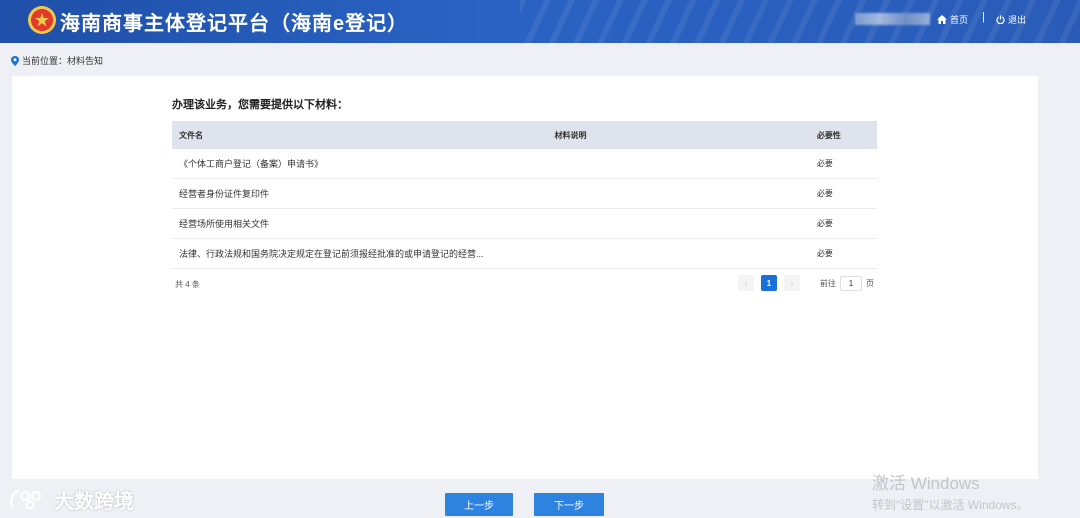  What do you see at coordinates (63, 61) in the screenshot?
I see `breadcrumb-text: 当前位置：材料告知` at bounding box center [63, 61].